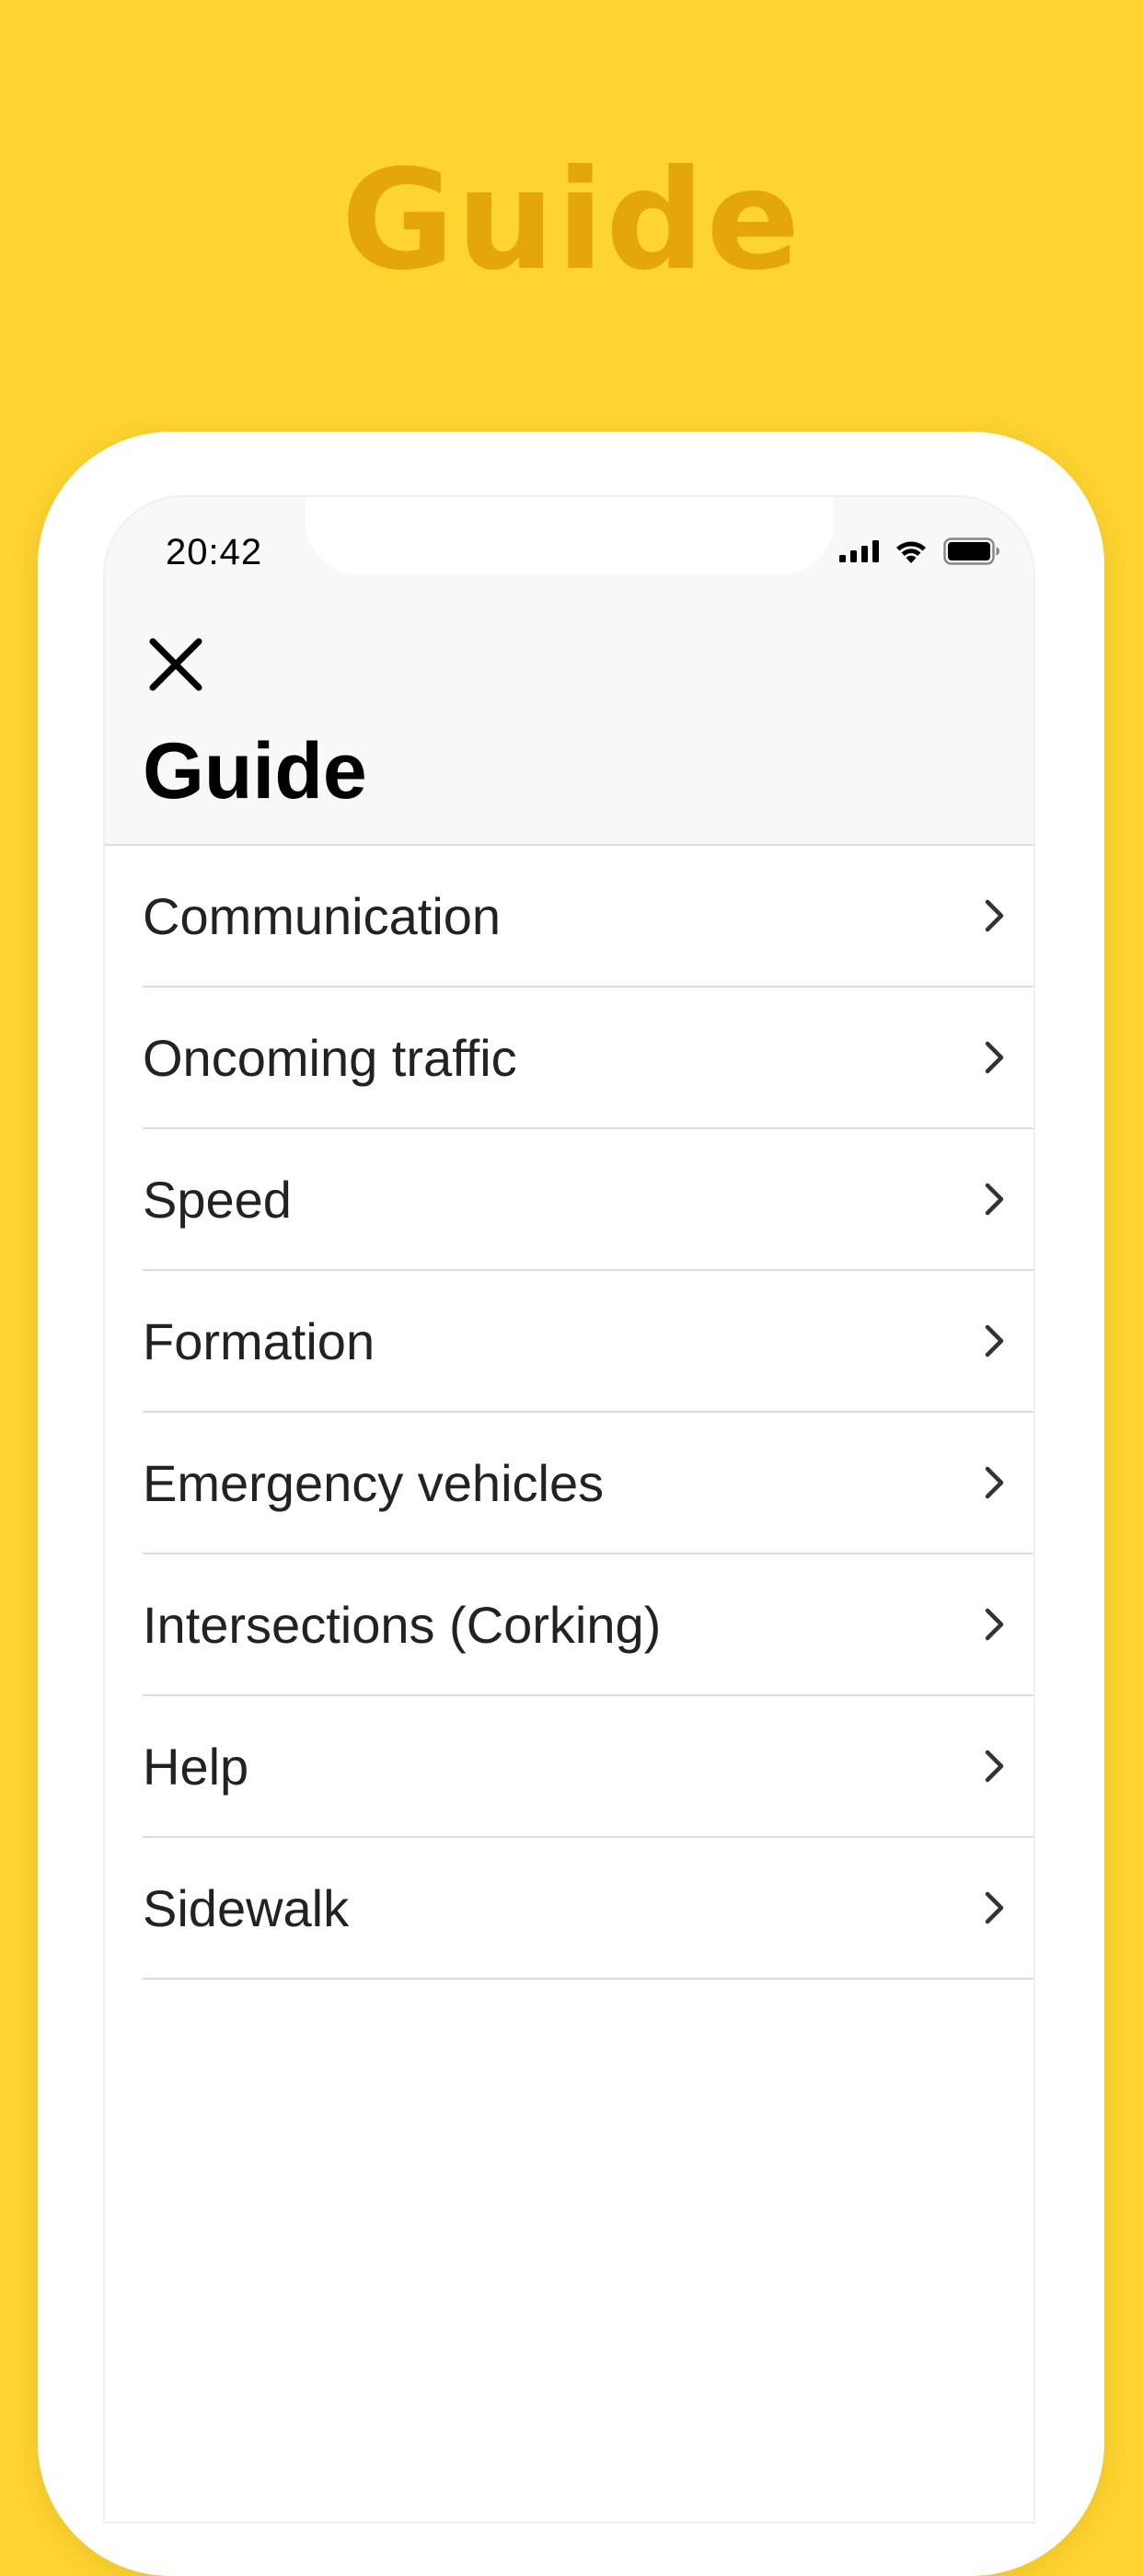 This screenshot has width=1143, height=2576. I want to click on guide-item-label: Oncoming traffic, so click(330, 1057).